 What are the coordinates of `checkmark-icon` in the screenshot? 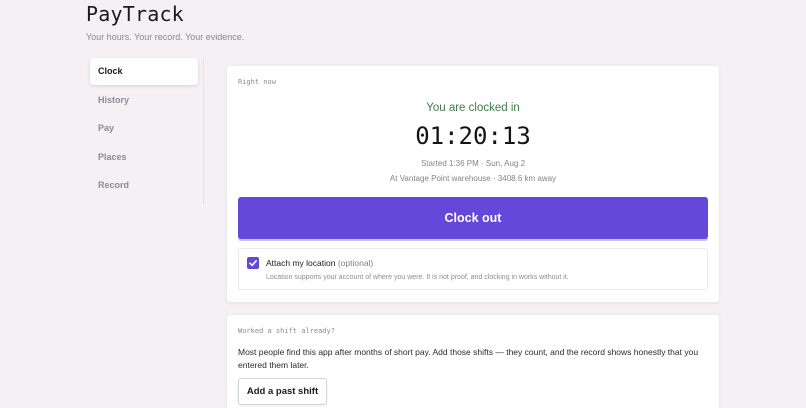 It's located at (253, 263).